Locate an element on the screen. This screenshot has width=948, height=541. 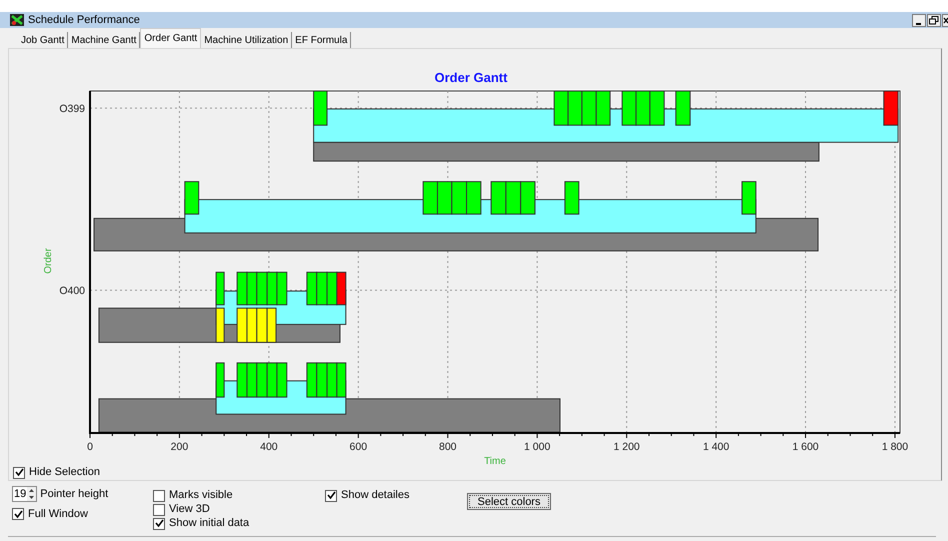
y-tick-label: O399 is located at coordinates (72, 109).